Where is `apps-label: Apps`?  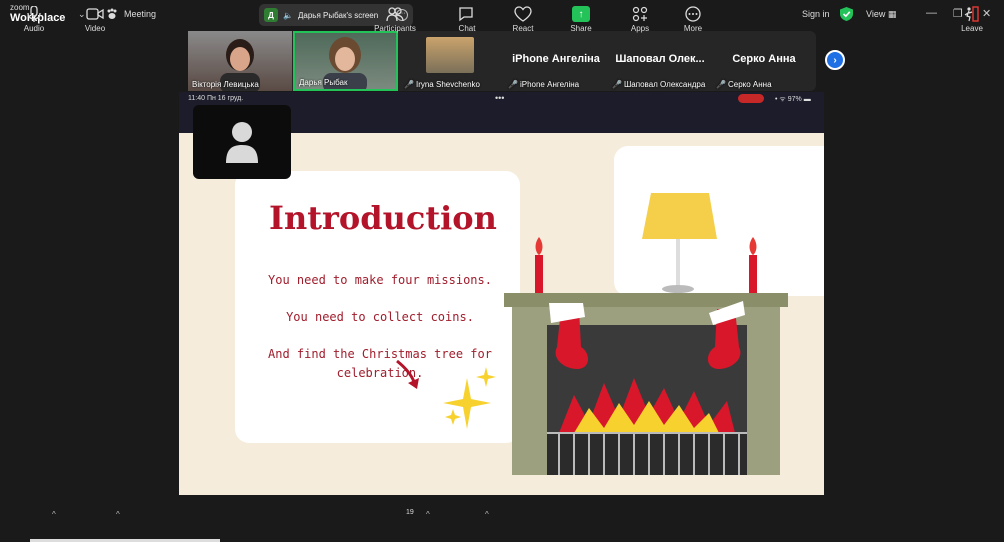
apps-label: Apps is located at coordinates (640, 28).